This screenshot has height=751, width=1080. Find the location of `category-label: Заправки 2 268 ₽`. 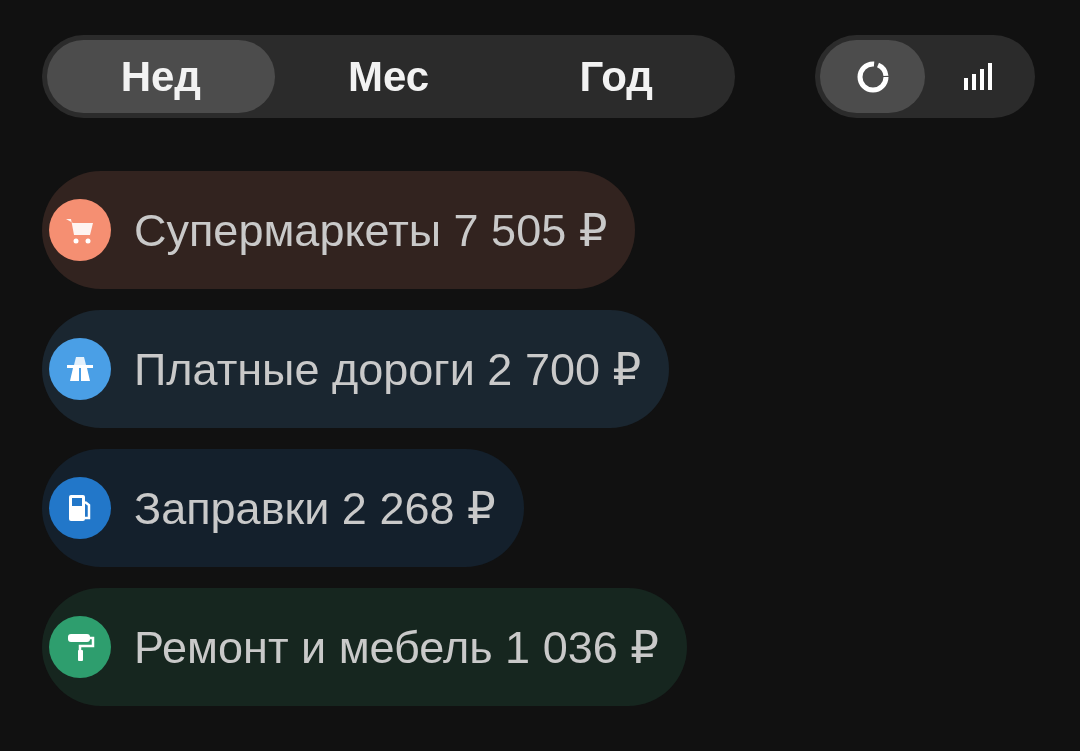

category-label: Заправки 2 268 ₽ is located at coordinates (315, 508).